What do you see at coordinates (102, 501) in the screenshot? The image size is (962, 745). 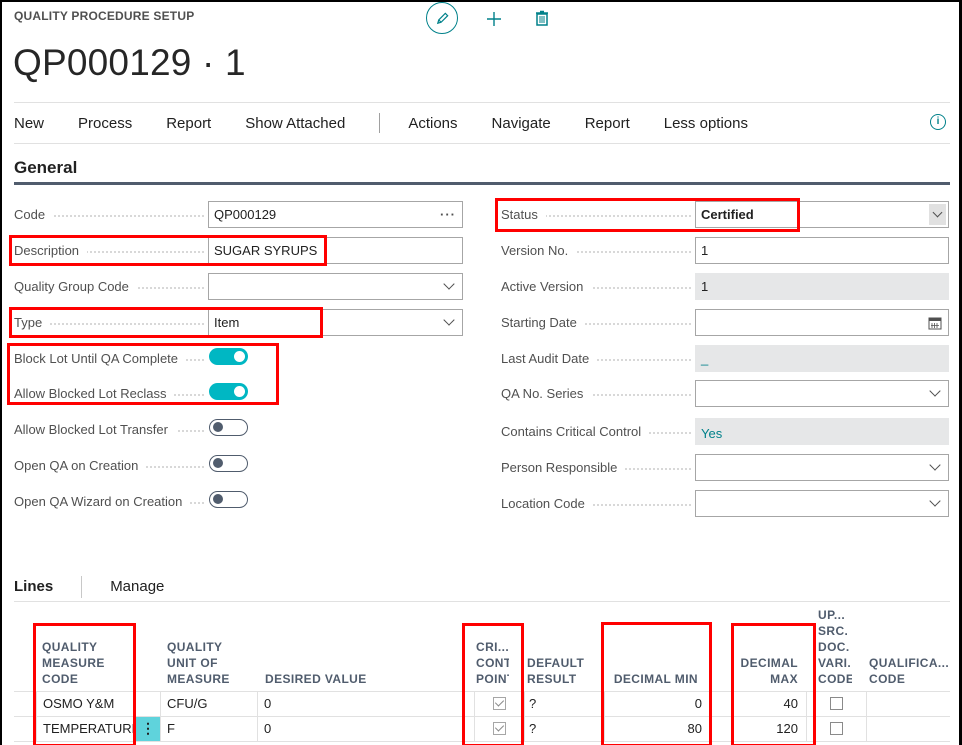 I see `field-label: Open QA Wizard on Creation` at bounding box center [102, 501].